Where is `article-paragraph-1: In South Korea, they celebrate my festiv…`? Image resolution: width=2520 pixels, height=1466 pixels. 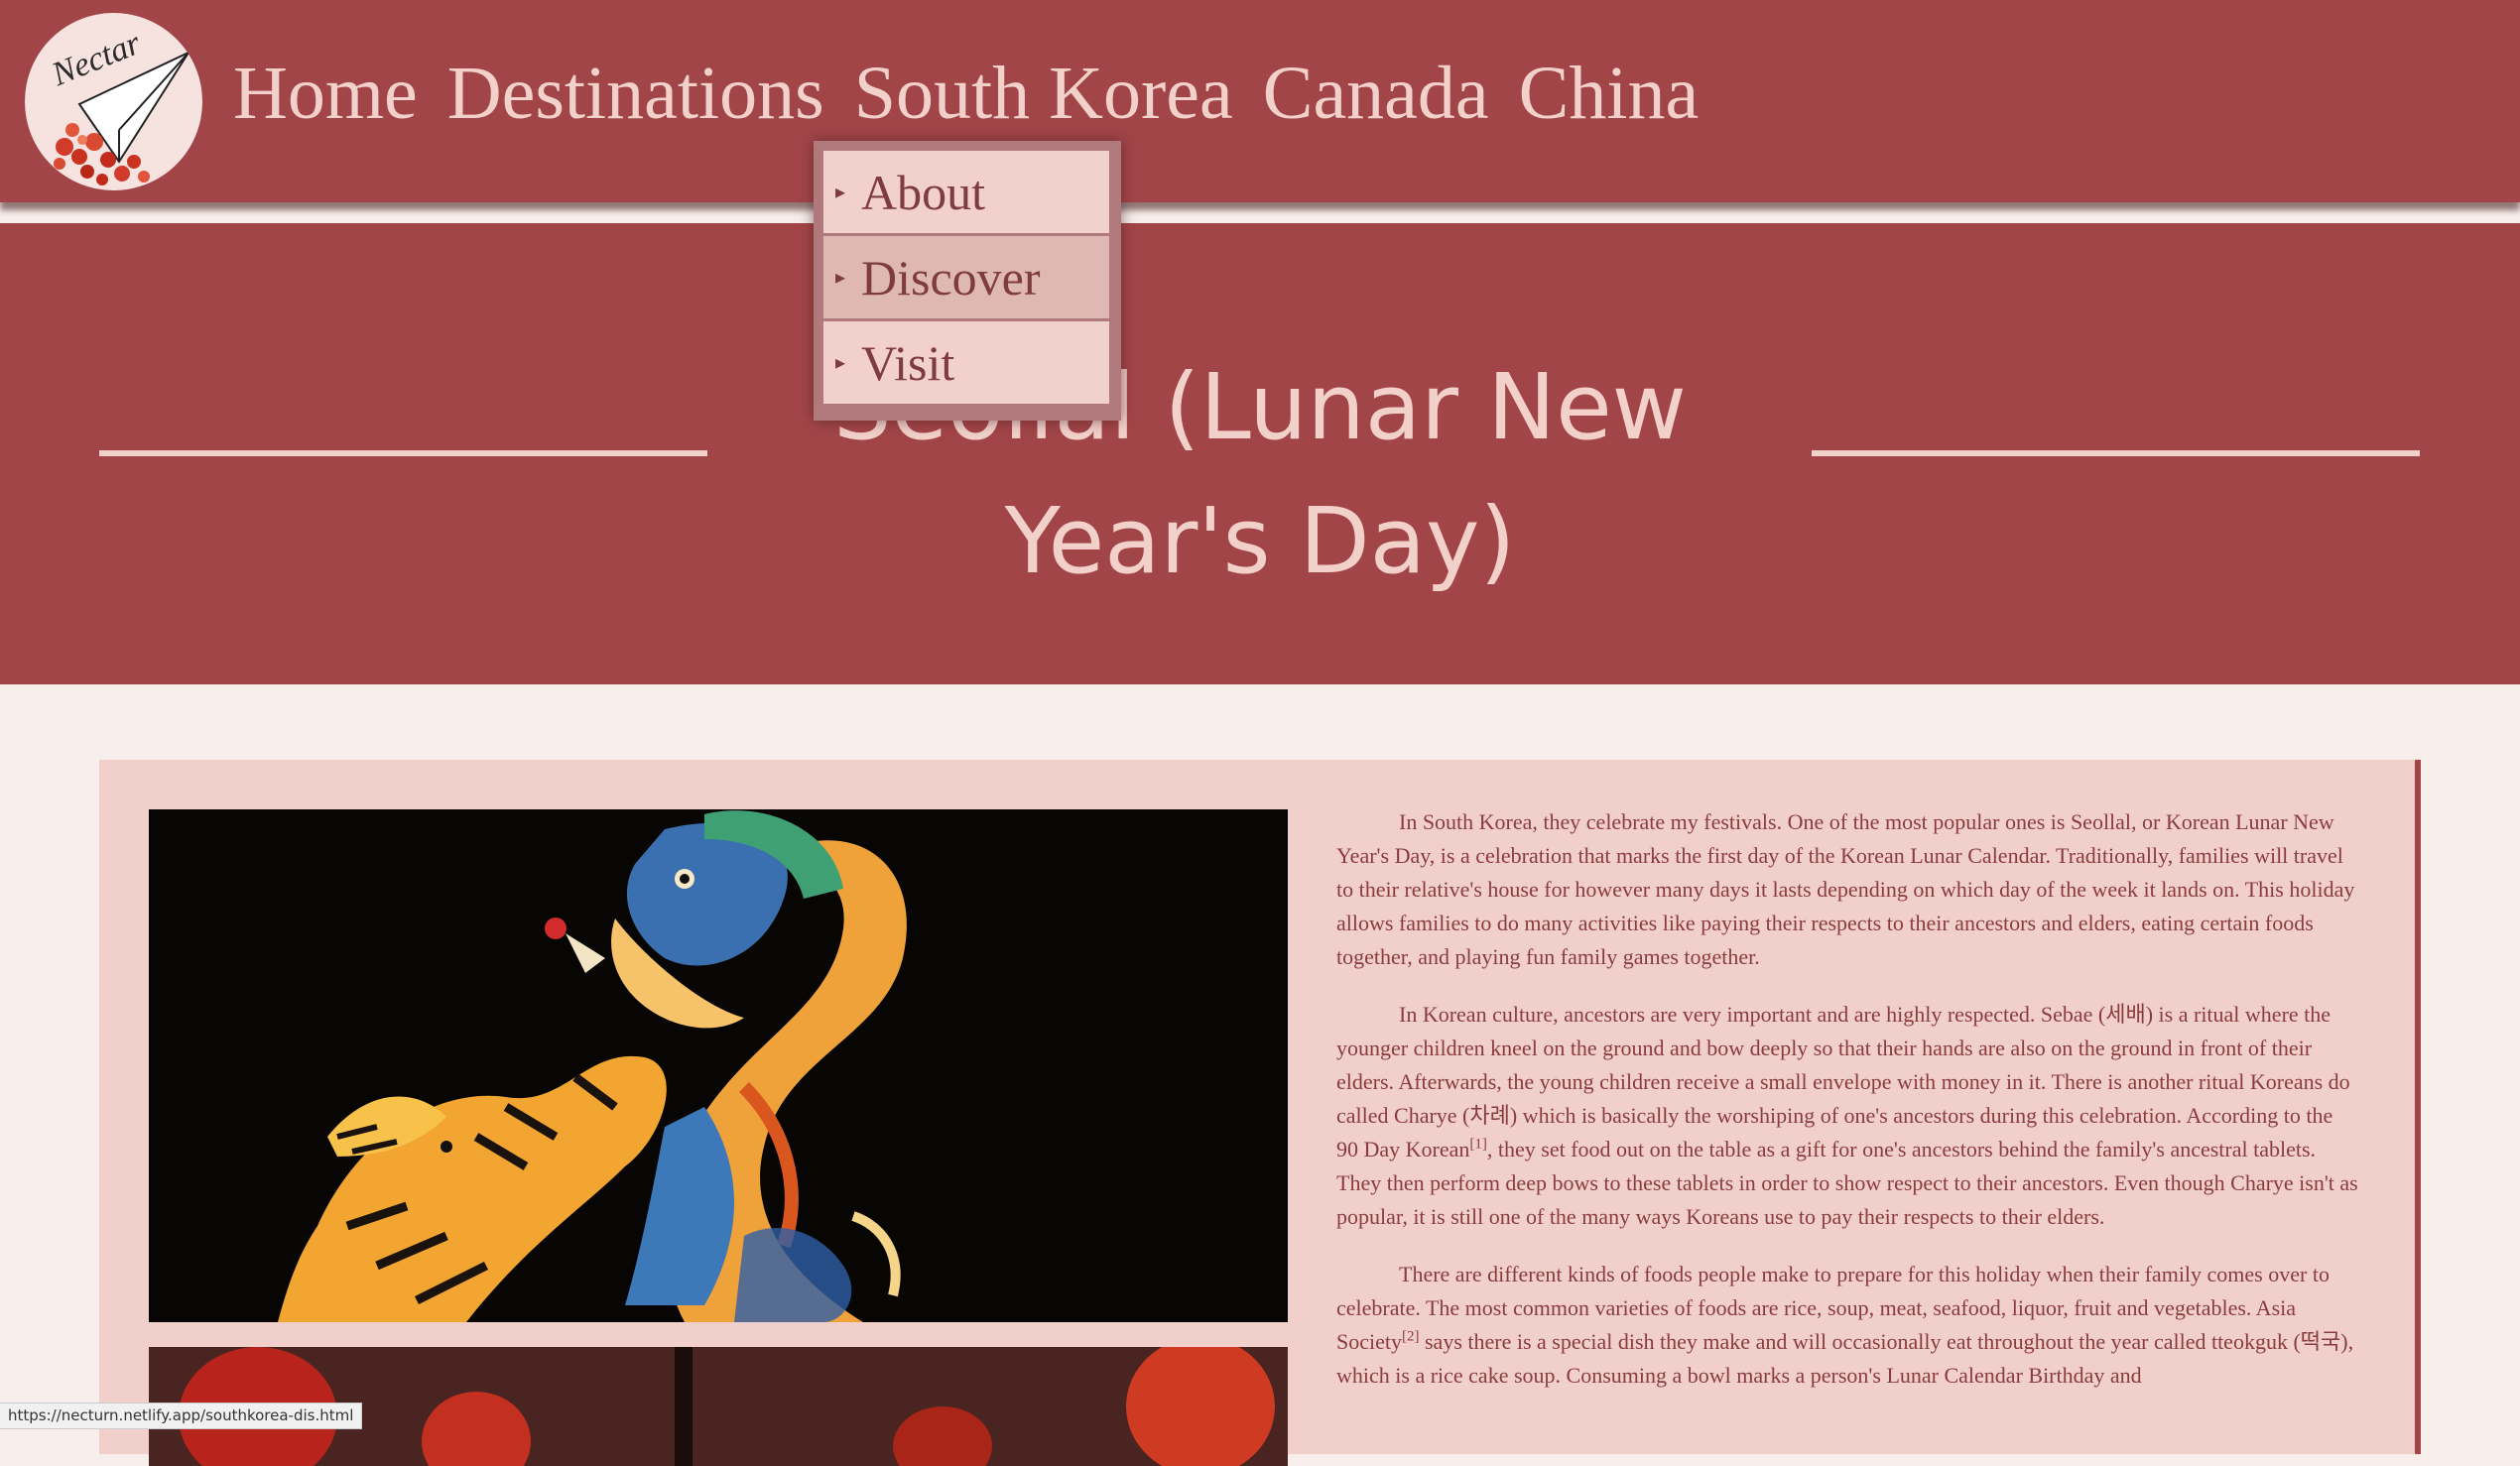
article-paragraph-1: In South Korea, they celebrate my festiv… is located at coordinates (1845, 889).